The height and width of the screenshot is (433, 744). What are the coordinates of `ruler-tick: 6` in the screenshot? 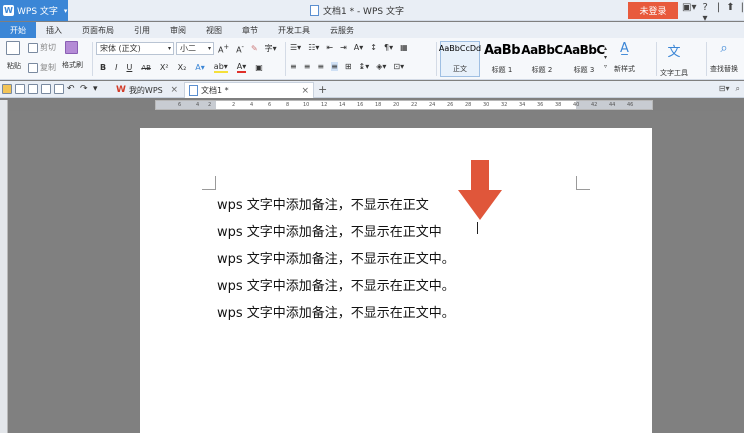 It's located at (270, 105).